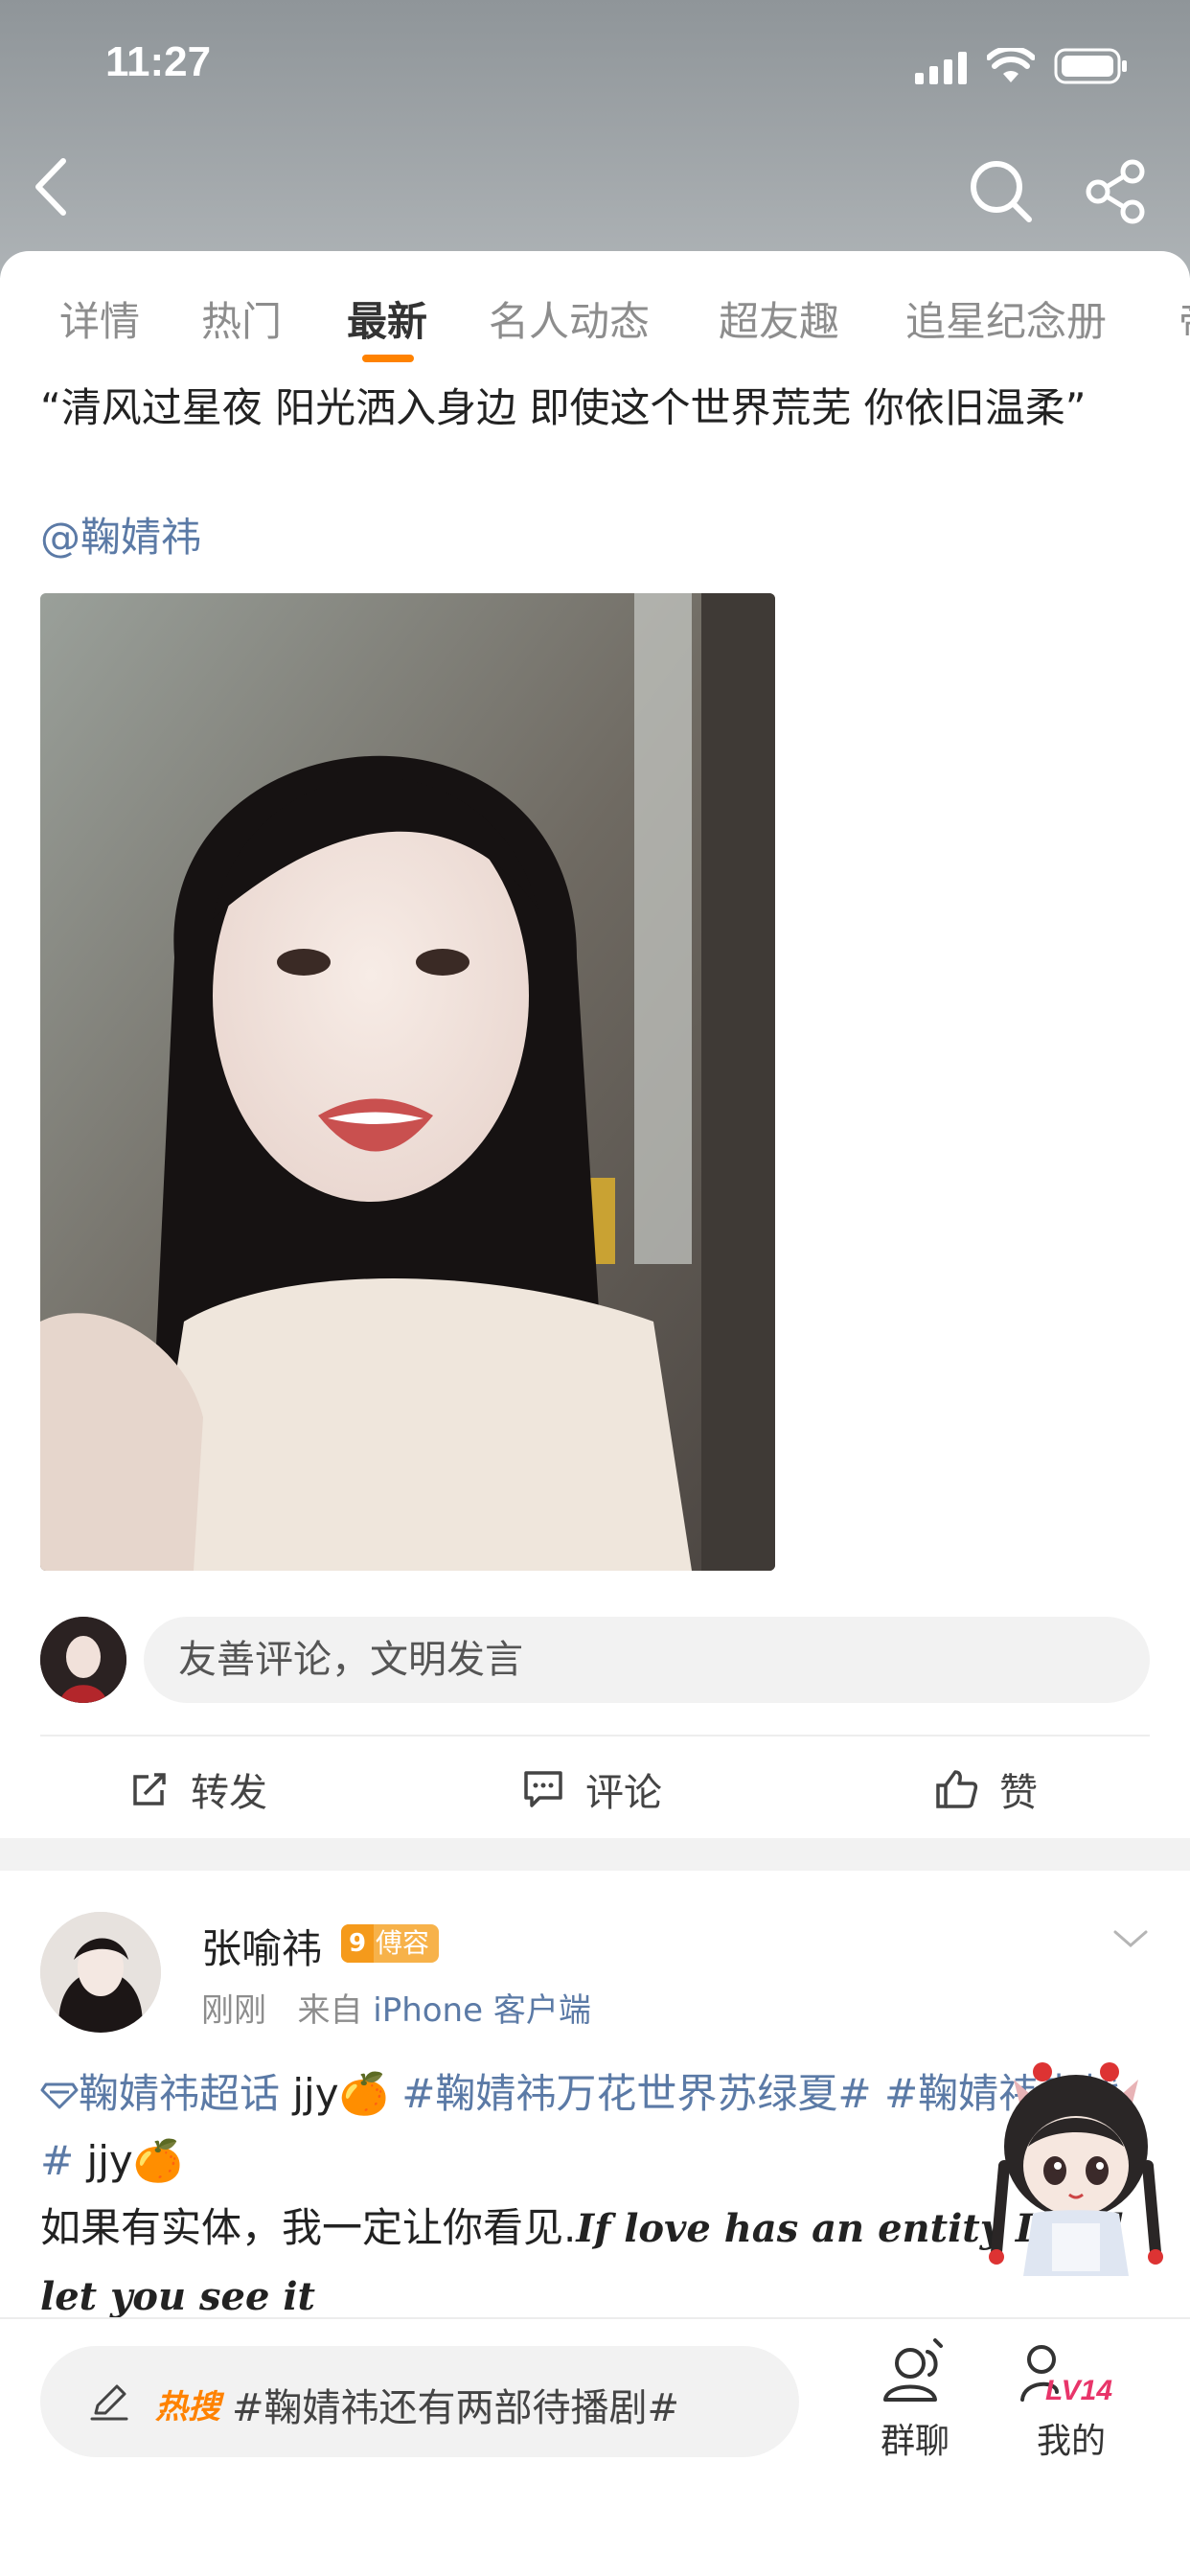 The width and height of the screenshot is (1190, 2576). What do you see at coordinates (341, 2093) in the screenshot?
I see `body-text-1: jjy🍊` at bounding box center [341, 2093].